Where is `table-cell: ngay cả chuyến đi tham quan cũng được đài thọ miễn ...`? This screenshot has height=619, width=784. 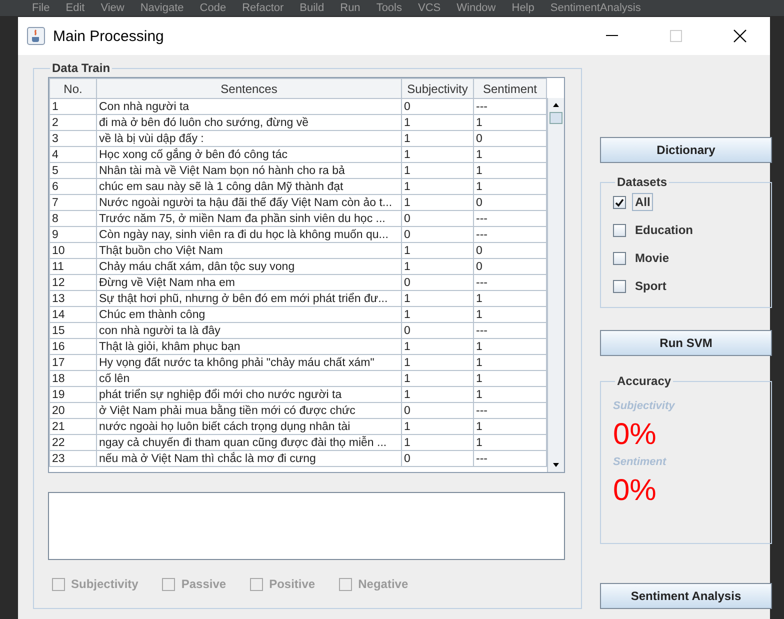
table-cell: ngay cả chuyến đi tham quan cũng được đài thọ miễn ... is located at coordinates (249, 442).